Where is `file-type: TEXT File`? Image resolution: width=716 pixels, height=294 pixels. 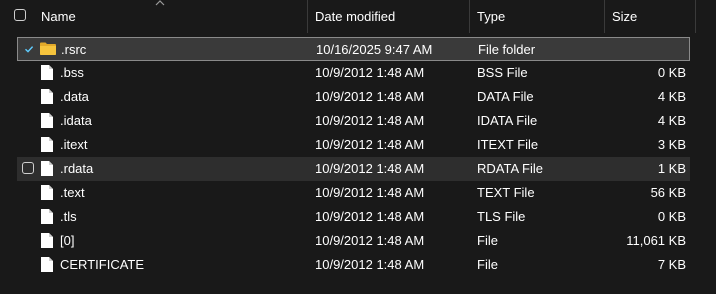
file-type: TEXT File is located at coordinates (506, 192).